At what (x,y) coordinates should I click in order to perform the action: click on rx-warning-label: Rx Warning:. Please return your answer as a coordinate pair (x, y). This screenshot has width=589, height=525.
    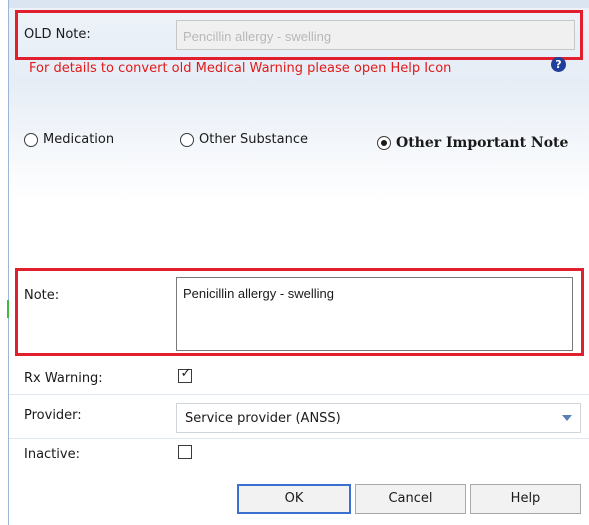
    Looking at the image, I should click on (63, 378).